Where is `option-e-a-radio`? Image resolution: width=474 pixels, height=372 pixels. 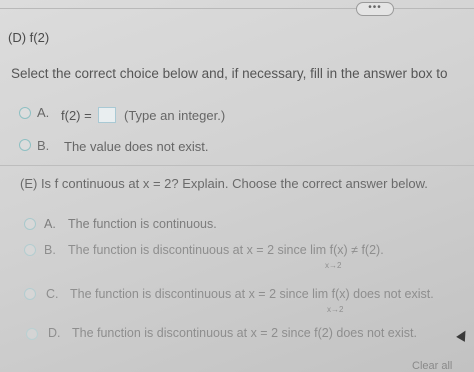 option-e-a-radio is located at coordinates (30, 224).